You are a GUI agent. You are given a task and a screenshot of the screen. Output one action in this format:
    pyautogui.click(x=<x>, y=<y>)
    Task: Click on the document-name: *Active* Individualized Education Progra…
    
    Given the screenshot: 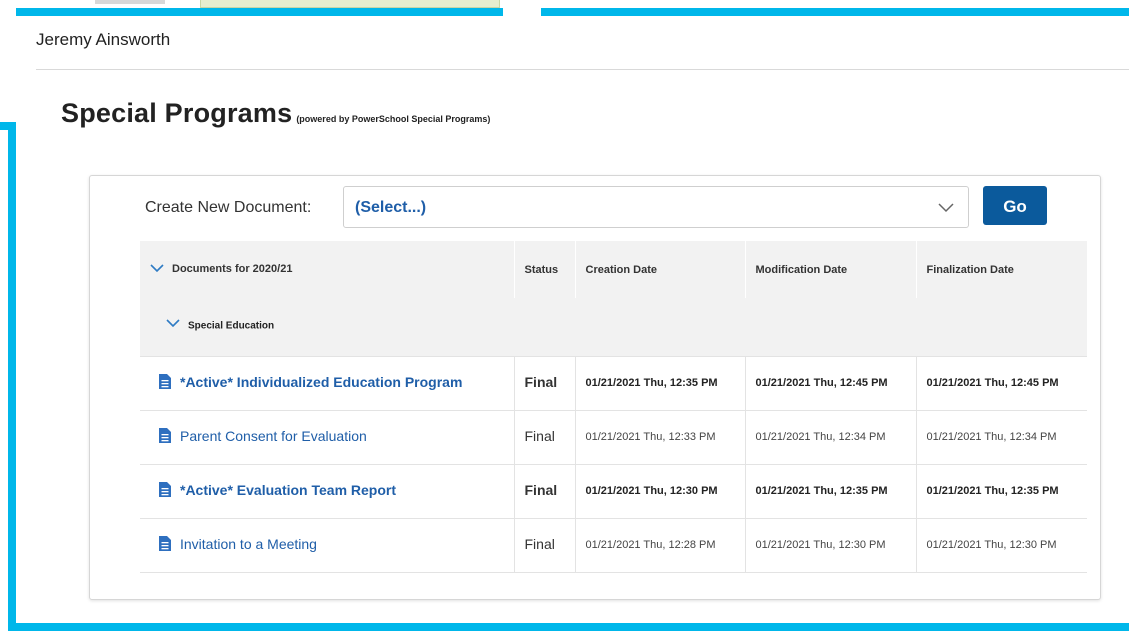 What is the action you would take?
    pyautogui.click(x=321, y=382)
    